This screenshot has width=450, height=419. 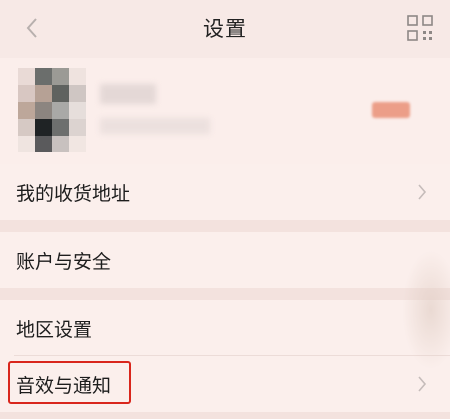 What do you see at coordinates (391, 110) in the screenshot?
I see `member-badge` at bounding box center [391, 110].